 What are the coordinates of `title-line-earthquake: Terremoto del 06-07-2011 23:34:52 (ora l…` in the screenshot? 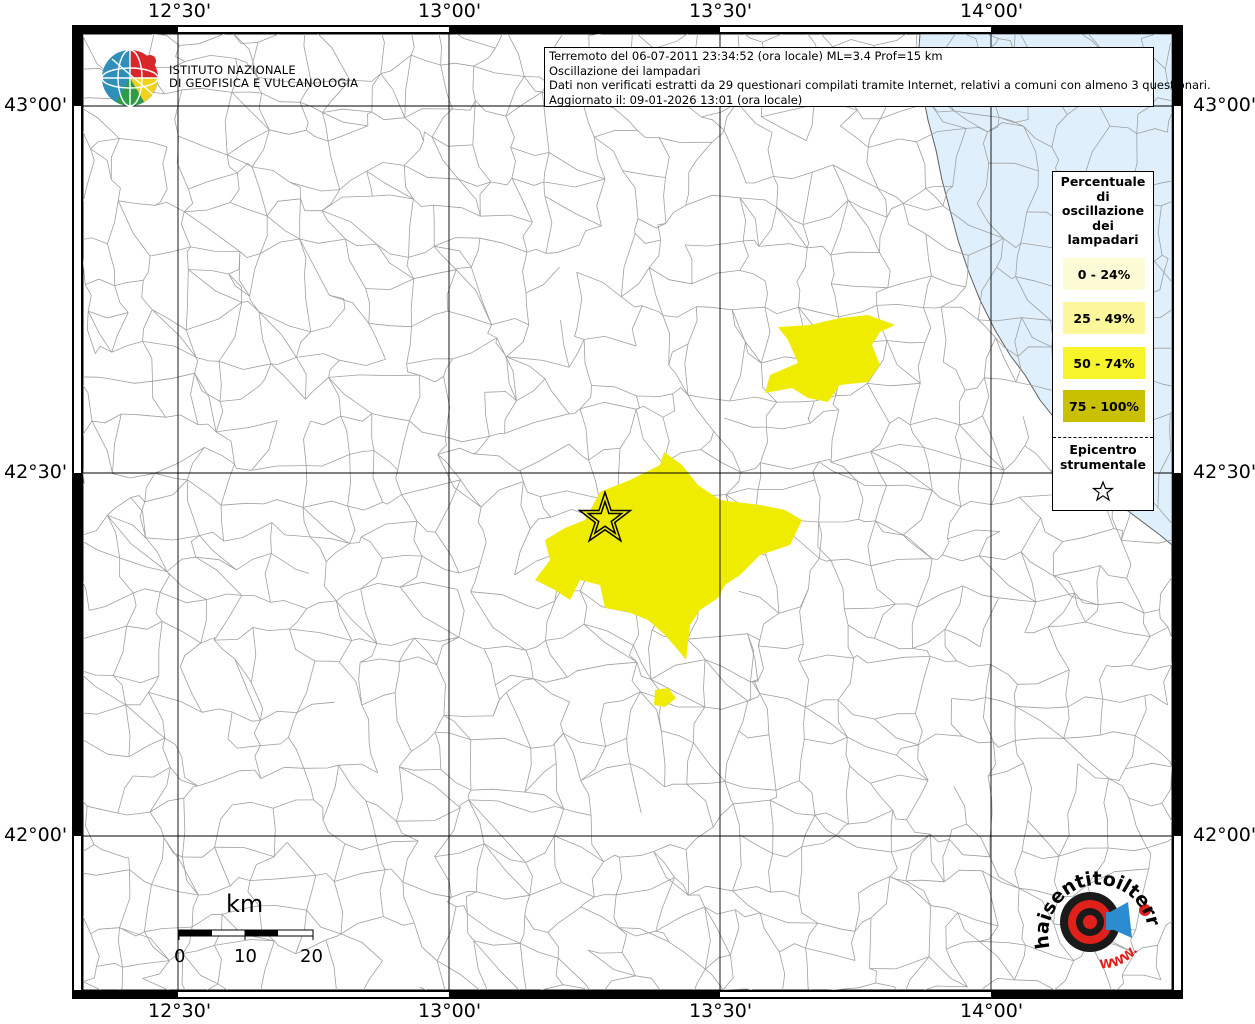 It's located at (746, 56).